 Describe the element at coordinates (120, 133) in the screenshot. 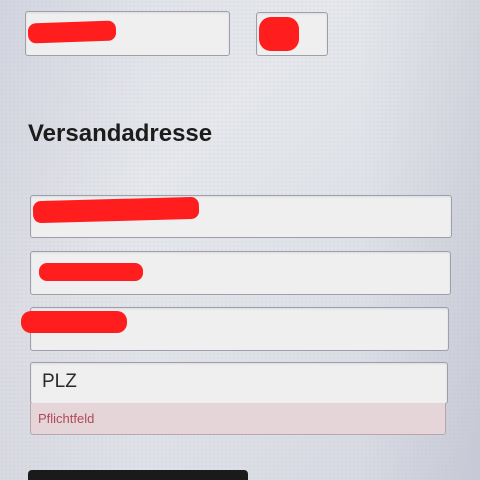

I see `shipping-address-heading: Versandadresse` at that location.